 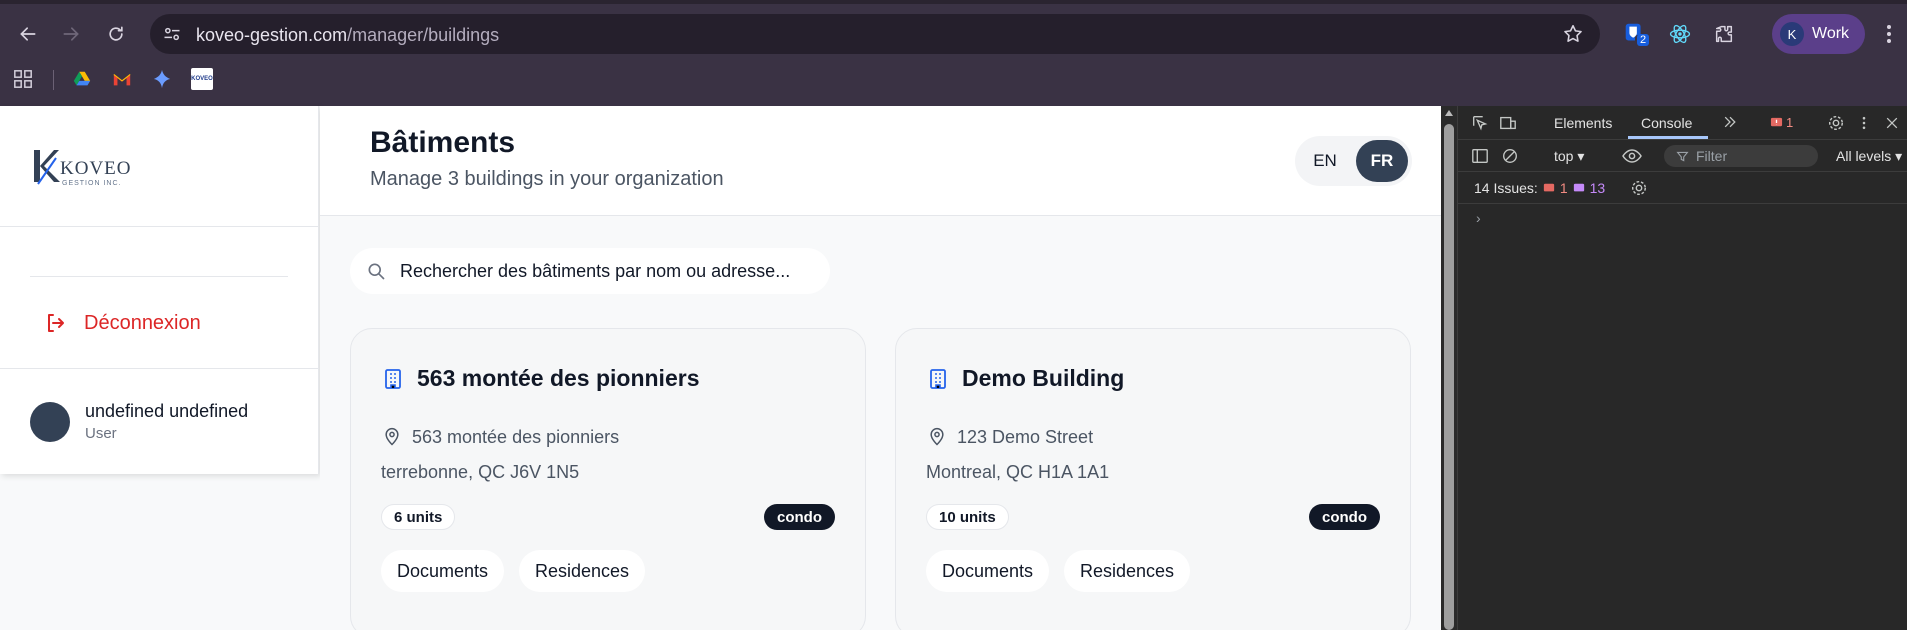 I want to click on filter-funnel-icon, so click(x=1682, y=156).